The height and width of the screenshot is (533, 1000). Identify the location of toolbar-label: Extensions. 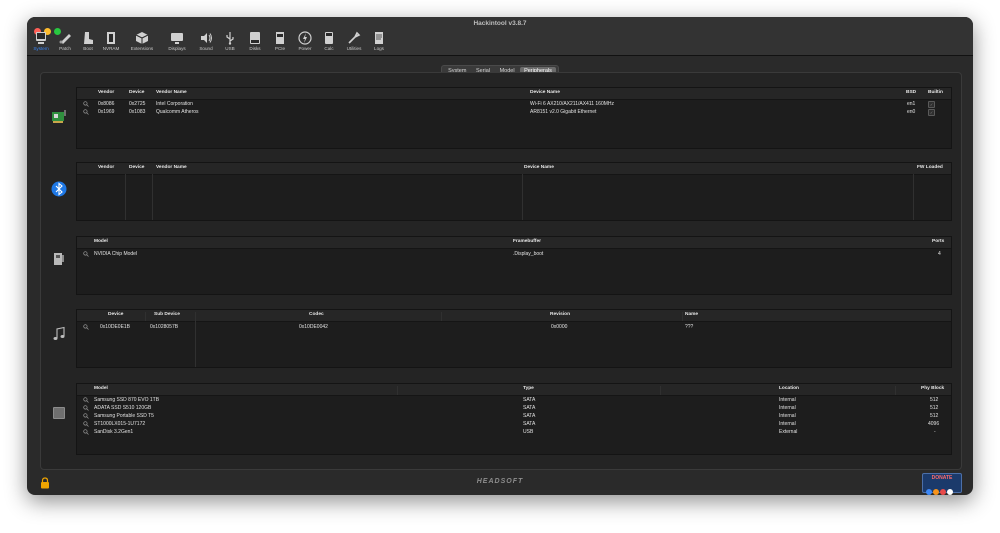
(142, 48).